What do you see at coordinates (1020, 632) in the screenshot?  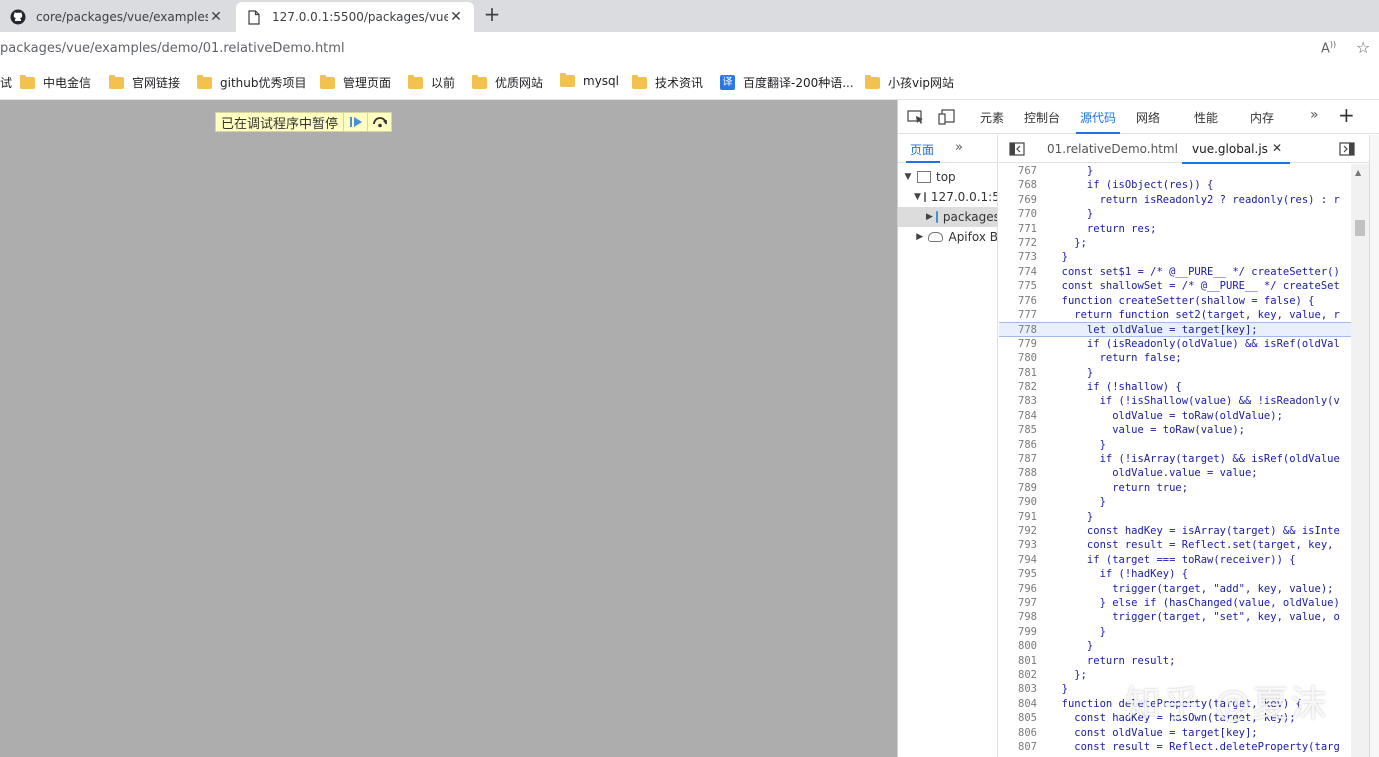 I see `line-number: 799` at bounding box center [1020, 632].